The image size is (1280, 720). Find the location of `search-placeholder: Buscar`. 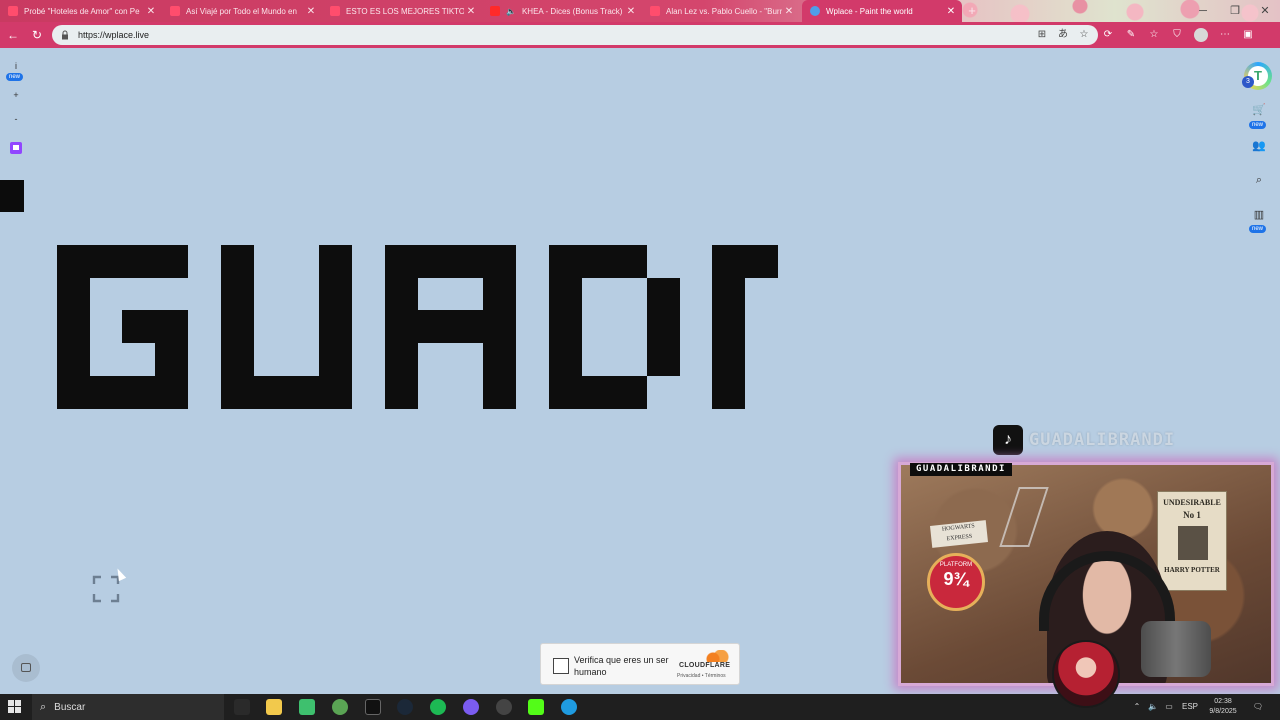

search-placeholder: Buscar is located at coordinates (70, 707).